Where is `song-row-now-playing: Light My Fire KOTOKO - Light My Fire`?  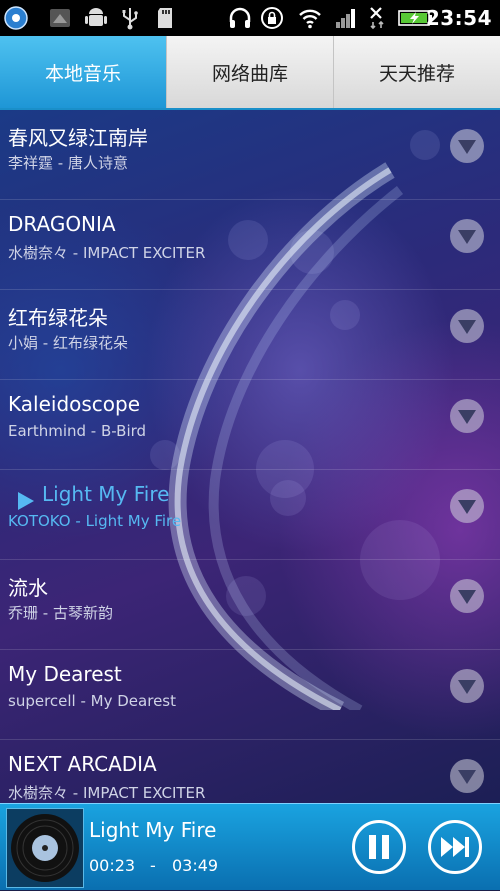
song-row-now-playing: Light My Fire KOTOKO - Light My Fire is located at coordinates (250, 515).